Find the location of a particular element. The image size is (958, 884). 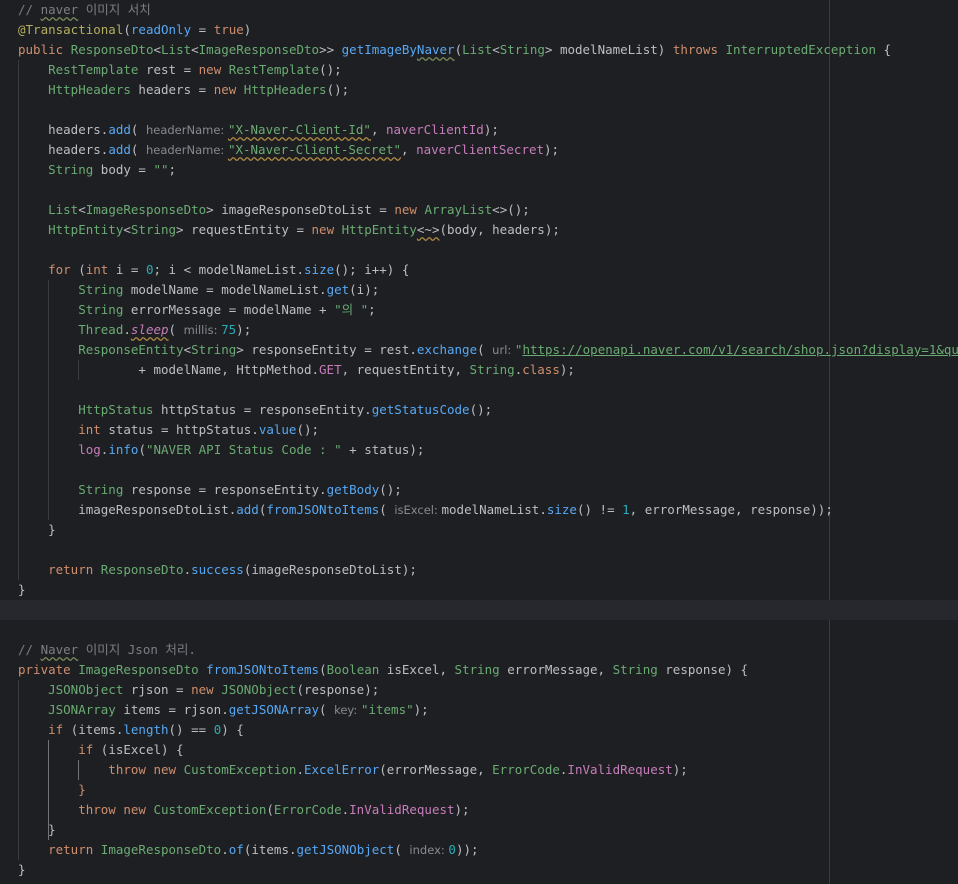

code-token: ; i < modelNameList. is located at coordinates (229, 269).